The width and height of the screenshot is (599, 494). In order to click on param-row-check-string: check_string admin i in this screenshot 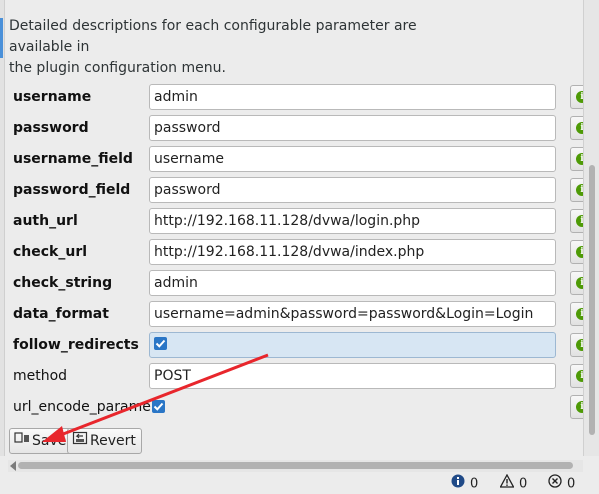, I will do `click(297, 283)`.